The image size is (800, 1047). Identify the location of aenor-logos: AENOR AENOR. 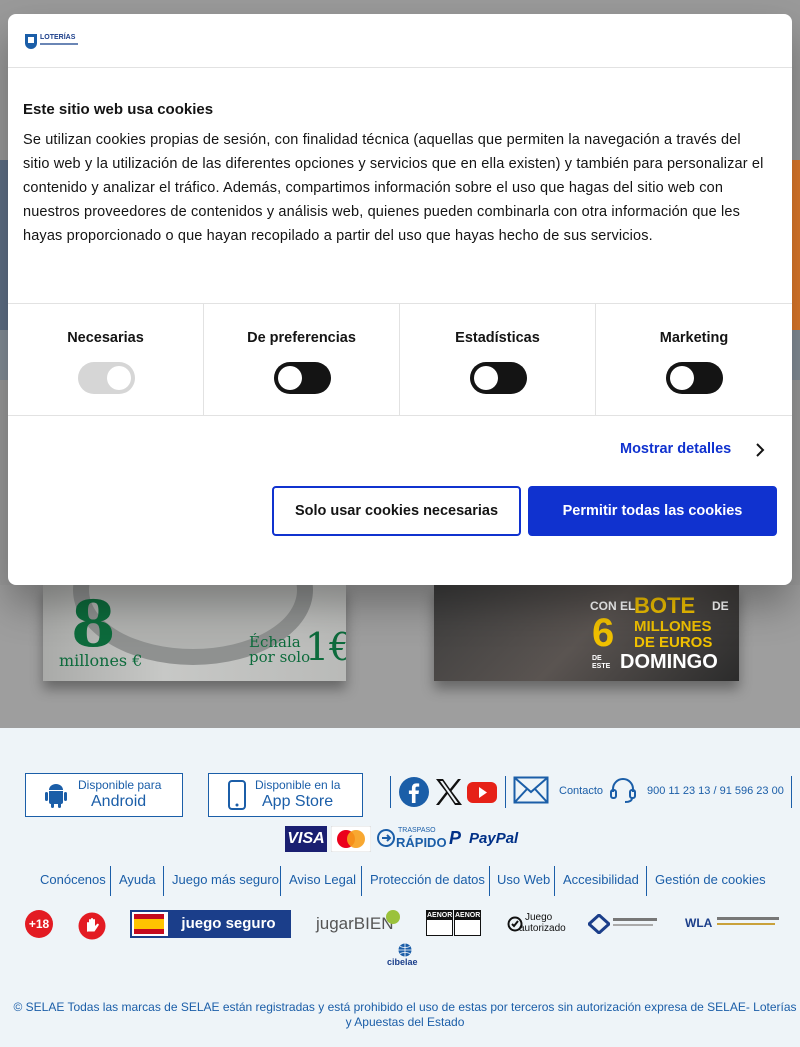
(454, 923).